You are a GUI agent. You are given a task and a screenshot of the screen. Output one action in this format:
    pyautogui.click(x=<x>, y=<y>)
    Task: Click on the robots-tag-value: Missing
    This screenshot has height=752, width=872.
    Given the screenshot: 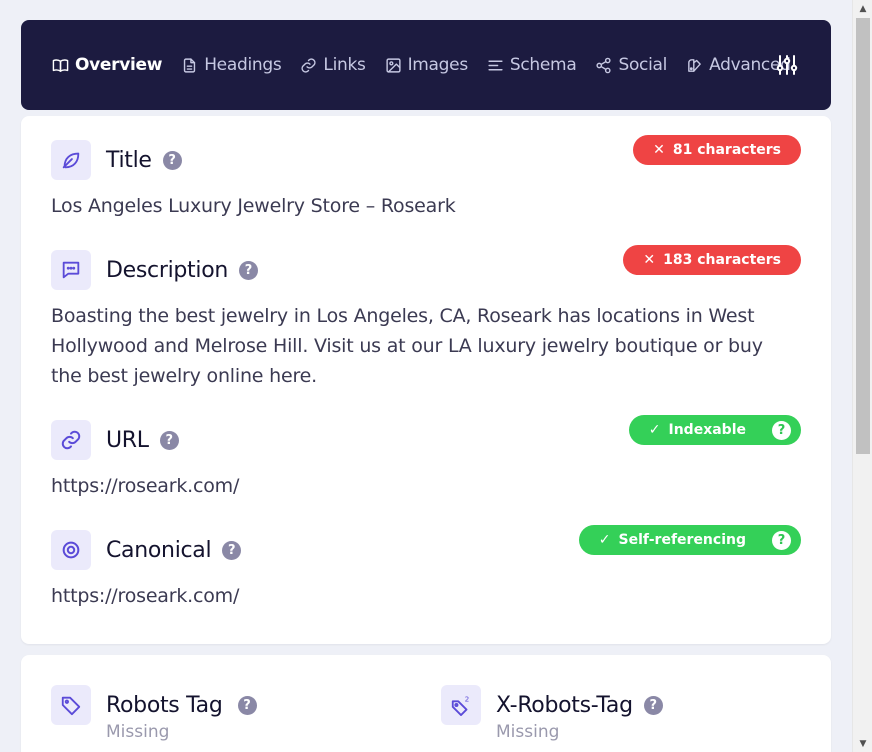 What is the action you would take?
    pyautogui.click(x=138, y=732)
    